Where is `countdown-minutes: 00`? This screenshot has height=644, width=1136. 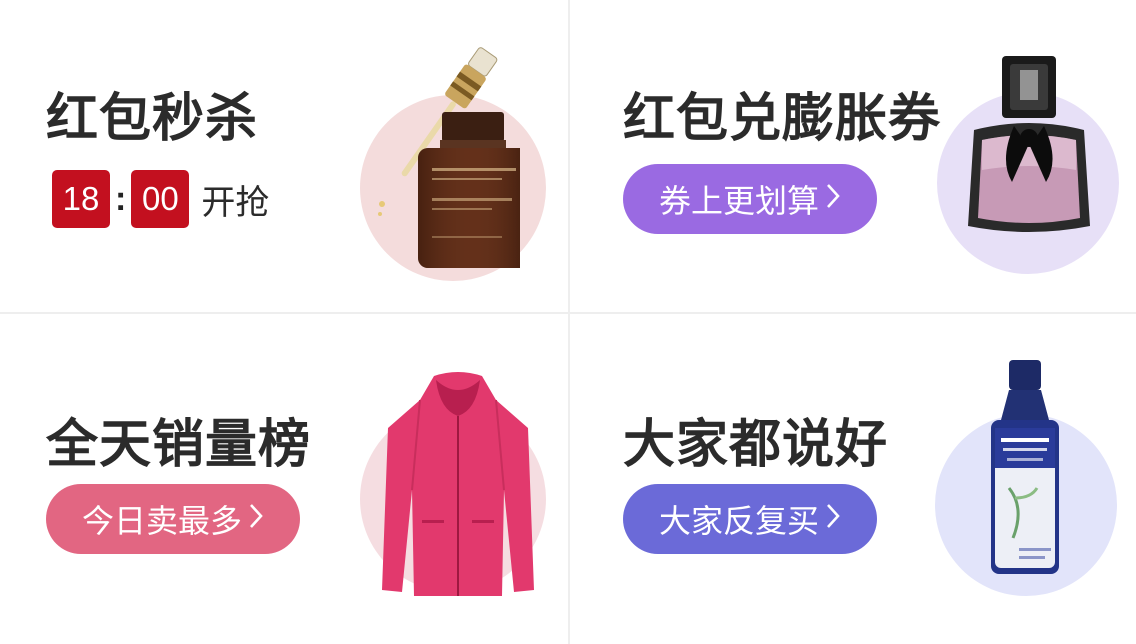 countdown-minutes: 00 is located at coordinates (160, 199).